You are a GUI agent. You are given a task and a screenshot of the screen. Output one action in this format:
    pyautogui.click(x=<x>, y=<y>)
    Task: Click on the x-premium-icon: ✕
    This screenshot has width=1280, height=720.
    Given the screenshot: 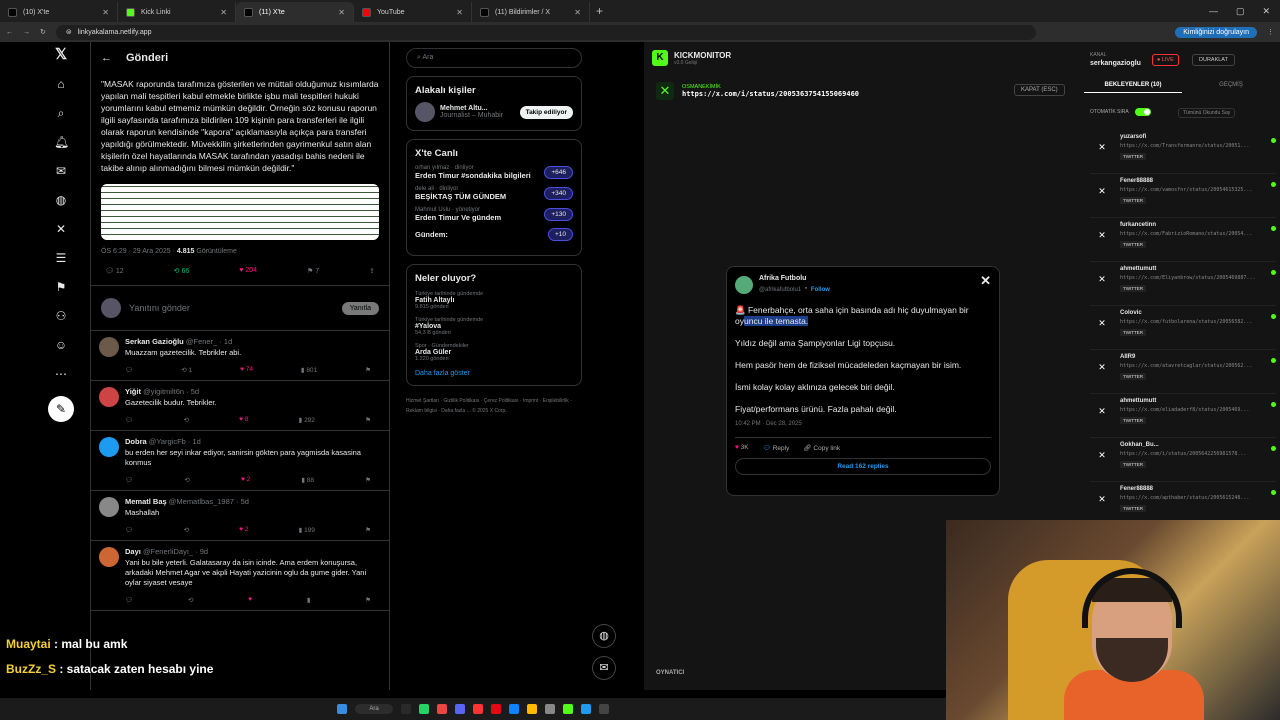 What is the action you would take?
    pyautogui.click(x=61, y=229)
    